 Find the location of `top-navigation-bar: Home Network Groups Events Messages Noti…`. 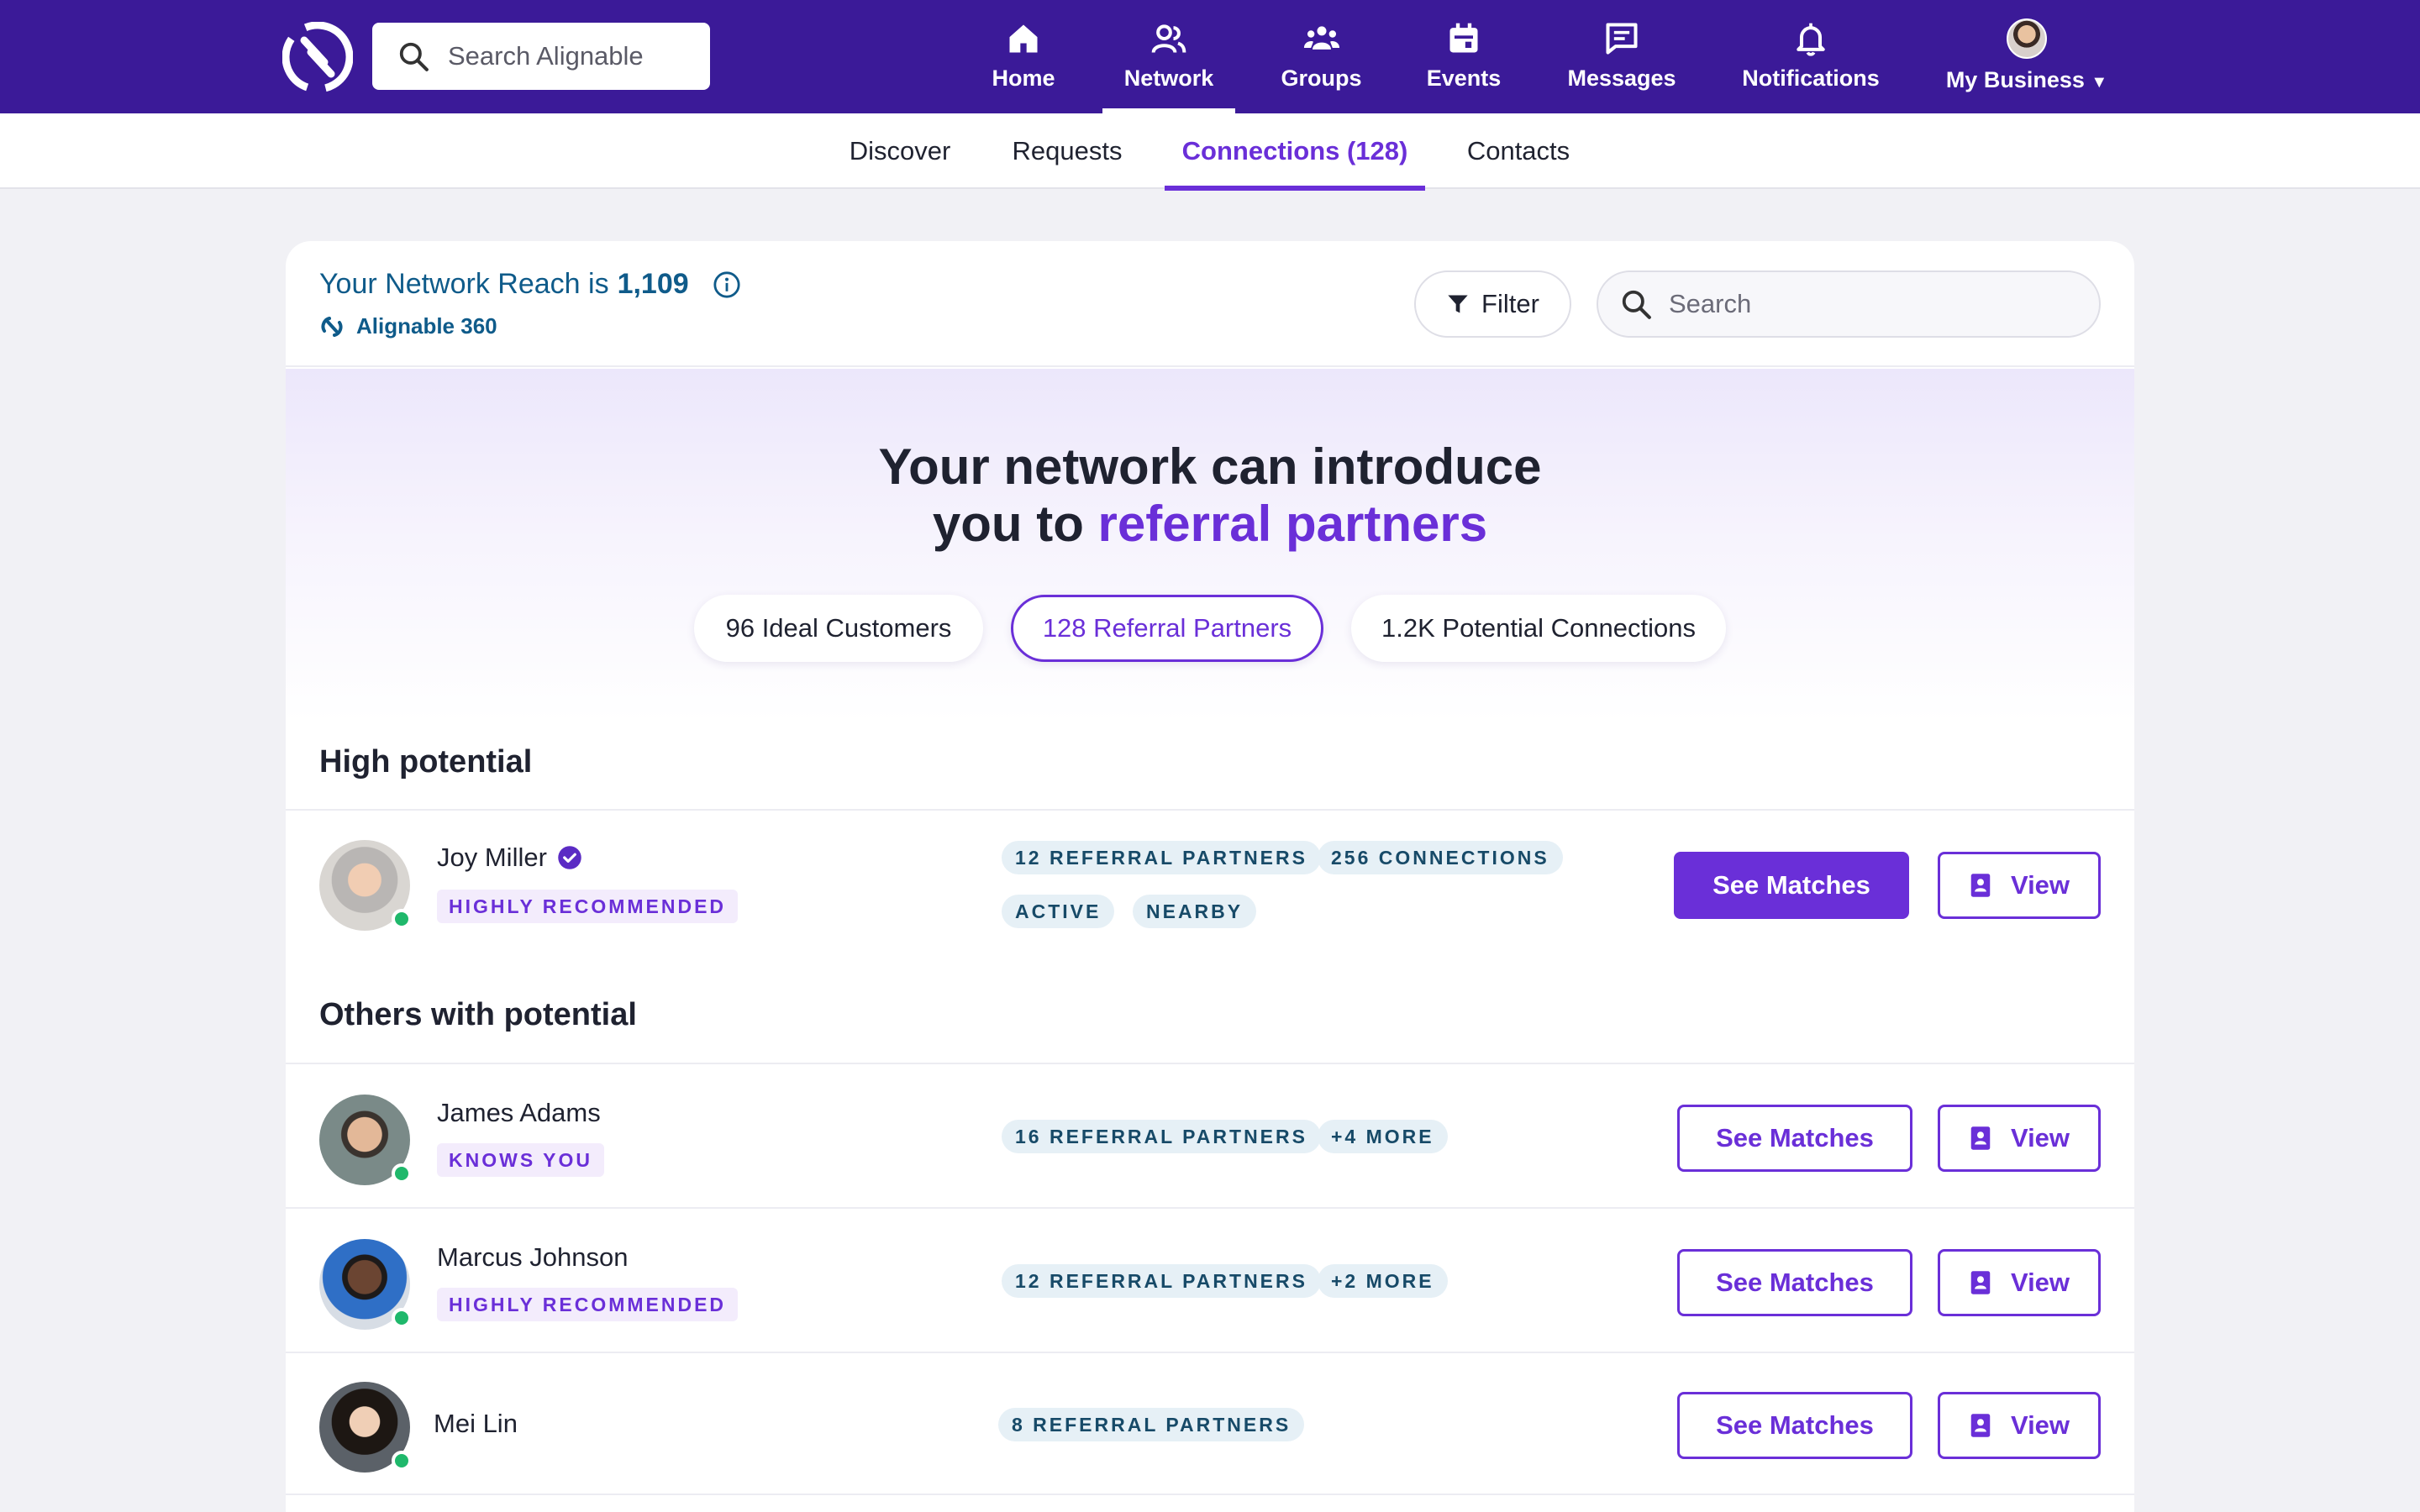

top-navigation-bar: Home Network Groups Events Messages Noti… is located at coordinates (1210, 56).